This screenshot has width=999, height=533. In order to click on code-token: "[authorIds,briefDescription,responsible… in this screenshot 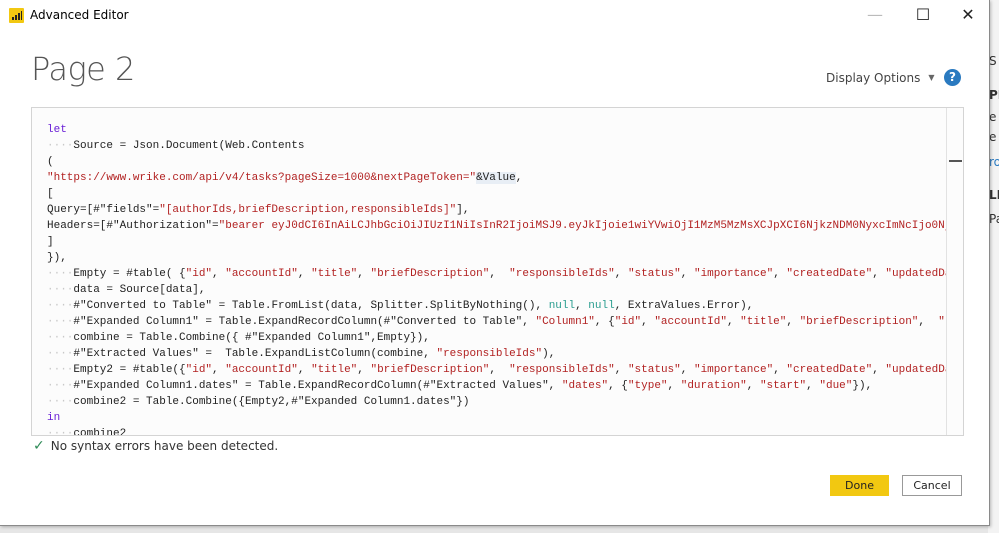, I will do `click(308, 210)`.